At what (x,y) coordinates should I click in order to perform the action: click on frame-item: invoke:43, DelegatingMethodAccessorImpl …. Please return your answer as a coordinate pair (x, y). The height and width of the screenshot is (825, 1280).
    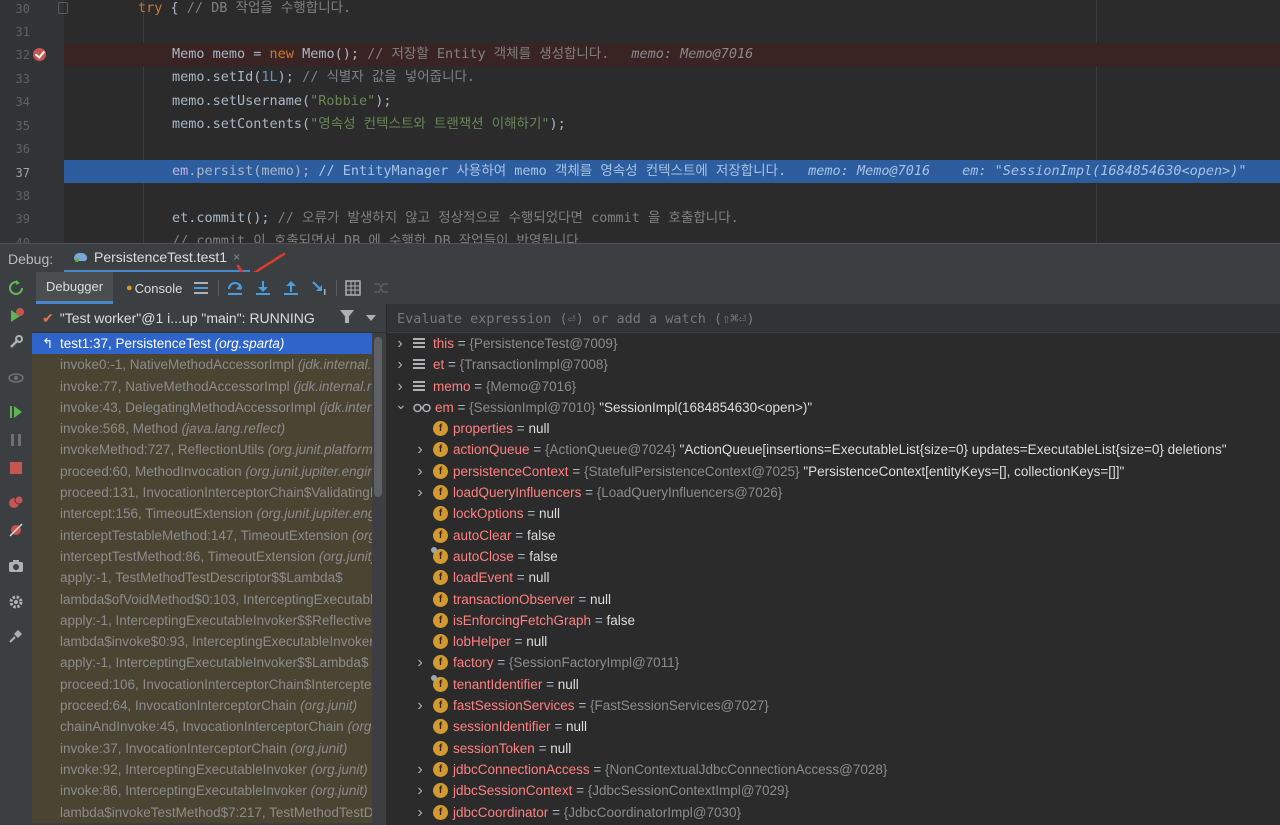
    Looking at the image, I should click on (202, 407).